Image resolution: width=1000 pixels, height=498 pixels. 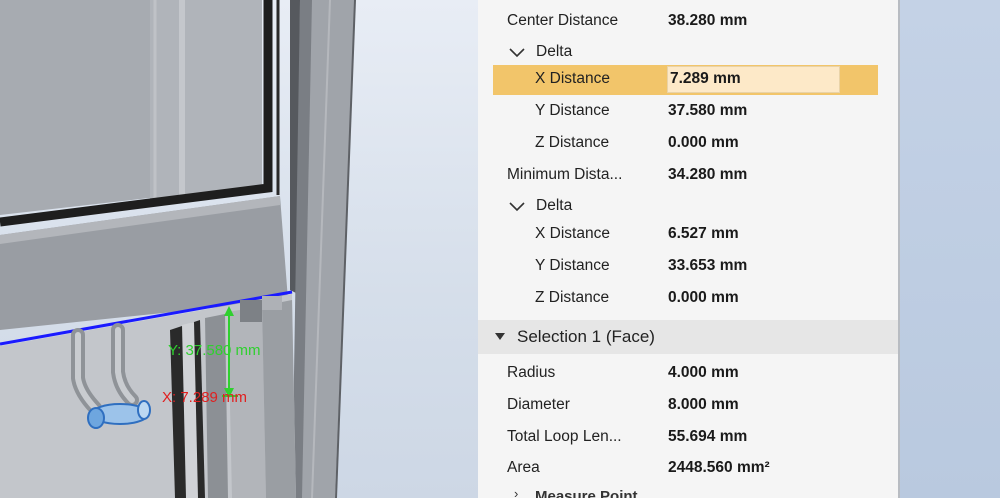 I want to click on area-row: Area 2448.560 mm², so click(x=688, y=468).